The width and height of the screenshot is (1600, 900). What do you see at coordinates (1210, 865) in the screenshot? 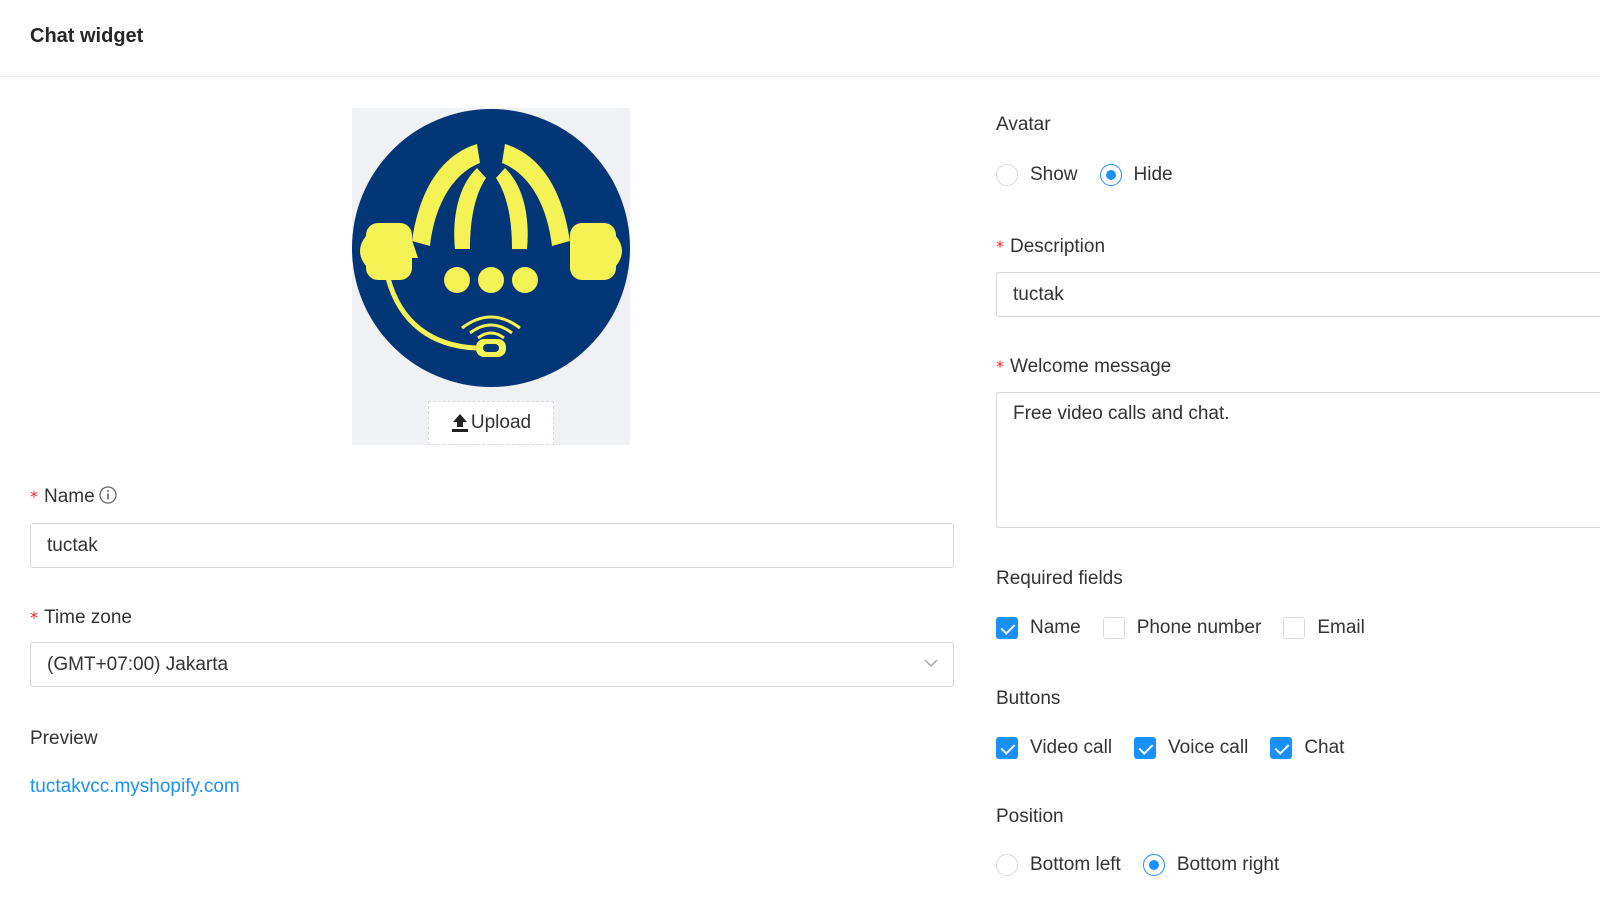
I see `position-bottom-right-option: Bottom right` at bounding box center [1210, 865].